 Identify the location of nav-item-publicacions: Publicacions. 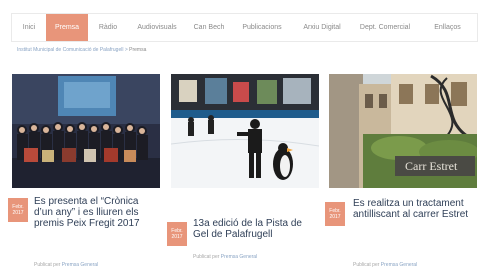
(262, 27).